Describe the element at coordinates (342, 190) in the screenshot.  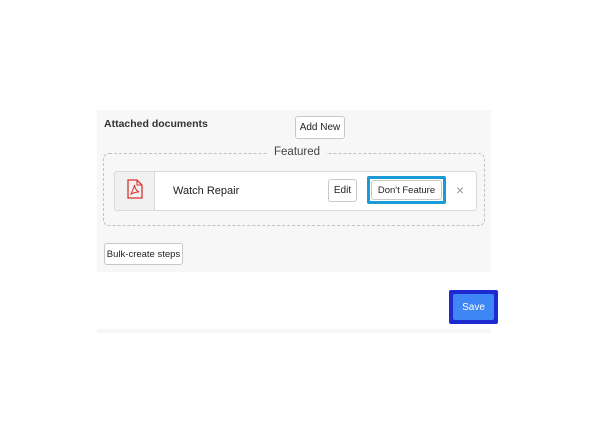
I see `edit-button: Edit` at that location.